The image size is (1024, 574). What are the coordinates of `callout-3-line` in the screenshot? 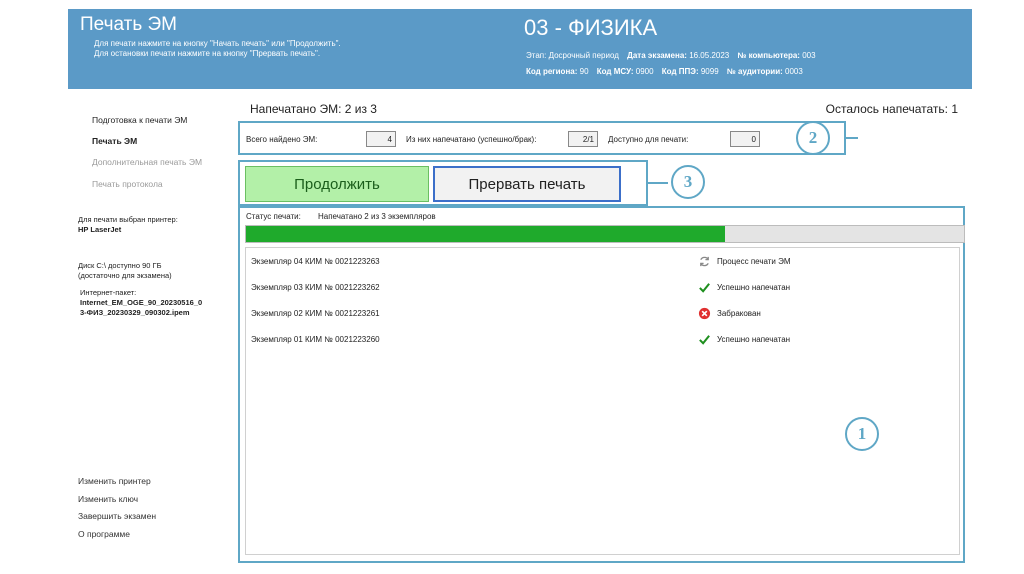 It's located at (658, 183).